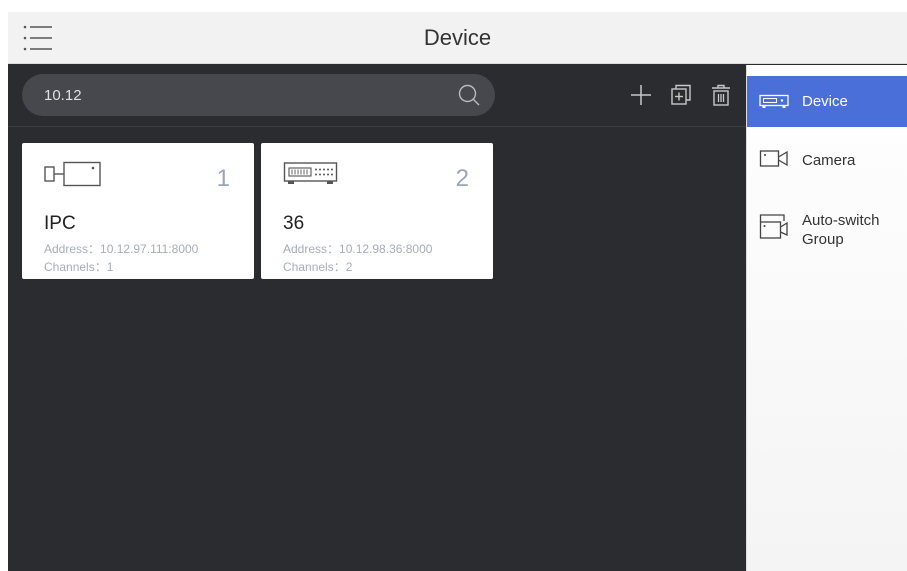  I want to click on delete-icon, so click(721, 95).